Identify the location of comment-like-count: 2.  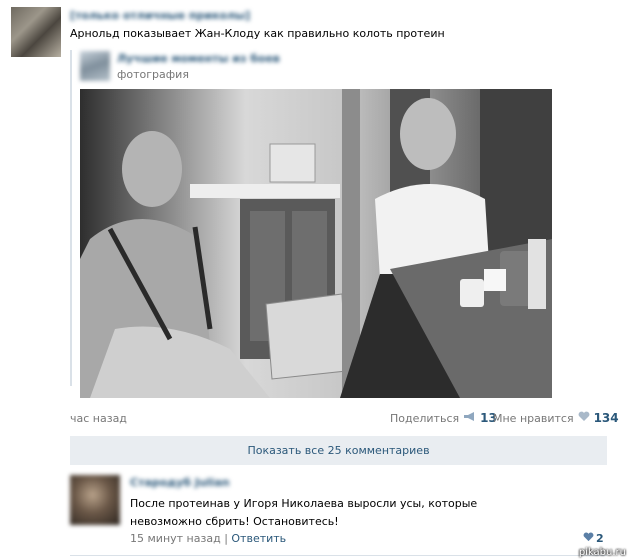
(600, 538).